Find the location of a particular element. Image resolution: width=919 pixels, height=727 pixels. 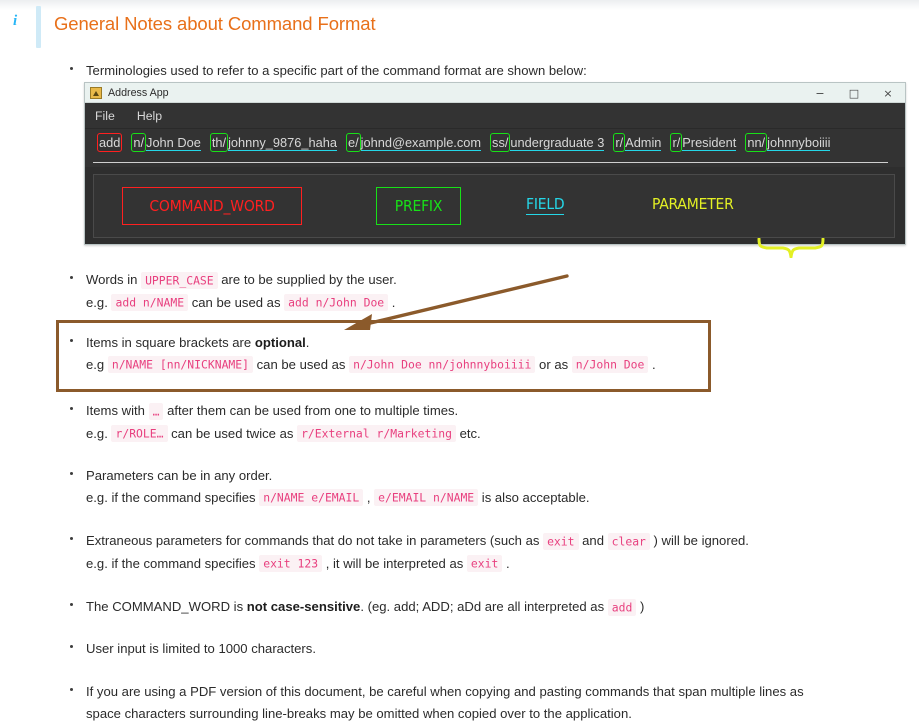

command-token-telegram: th/ johnny_9876_haha is located at coordinates (273, 142).